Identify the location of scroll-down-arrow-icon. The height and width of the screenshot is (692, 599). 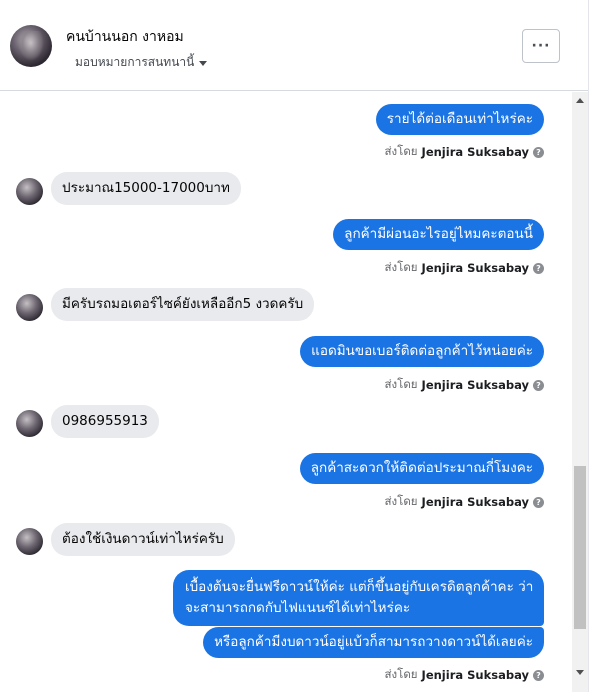
(580, 672).